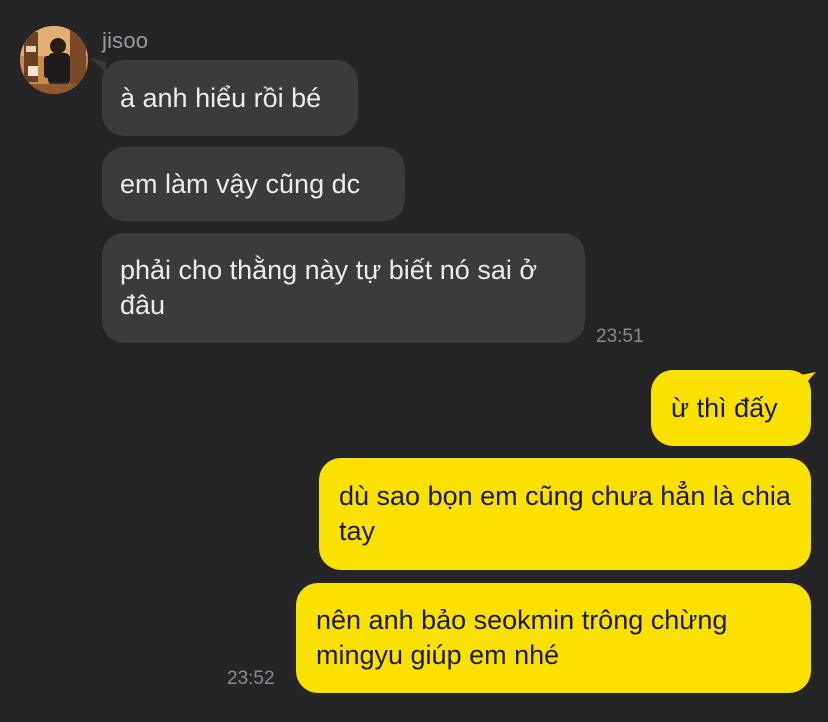  What do you see at coordinates (125, 40) in the screenshot?
I see `contact-name: jisoo` at bounding box center [125, 40].